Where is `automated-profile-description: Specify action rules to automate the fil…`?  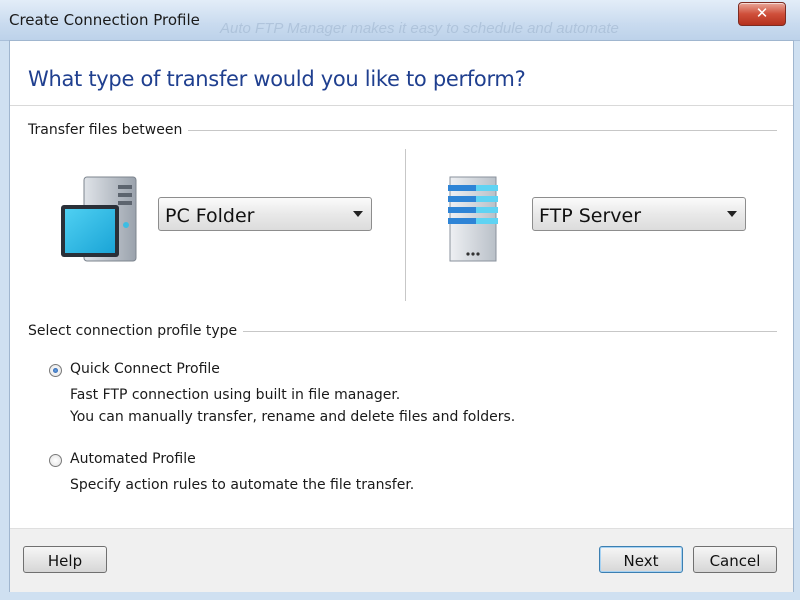 automated-profile-description: Specify action rules to automate the fil… is located at coordinates (242, 485).